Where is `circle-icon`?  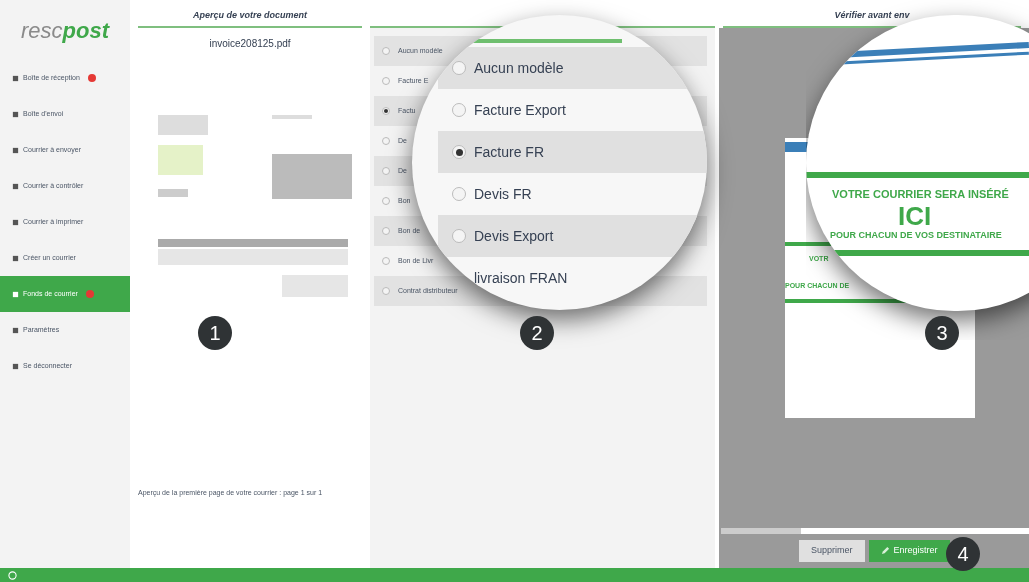
circle-icon is located at coordinates (12, 575).